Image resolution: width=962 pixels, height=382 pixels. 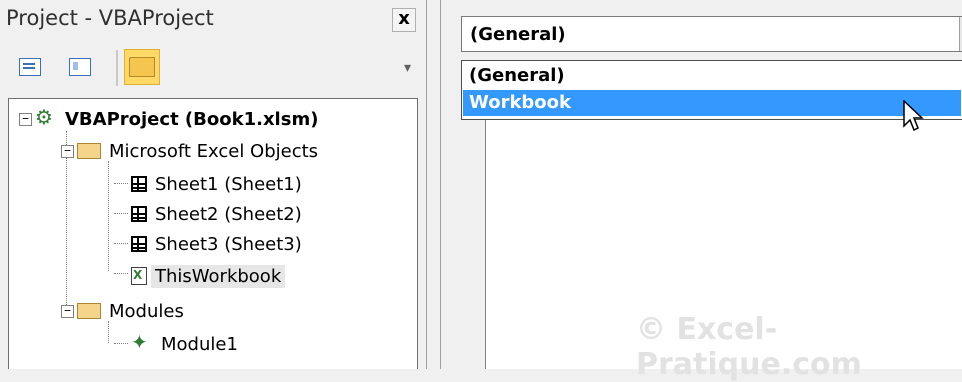 What do you see at coordinates (199, 151) in the screenshot?
I see `tree-node-excel-objects: Microsoft Excel Objects` at bounding box center [199, 151].